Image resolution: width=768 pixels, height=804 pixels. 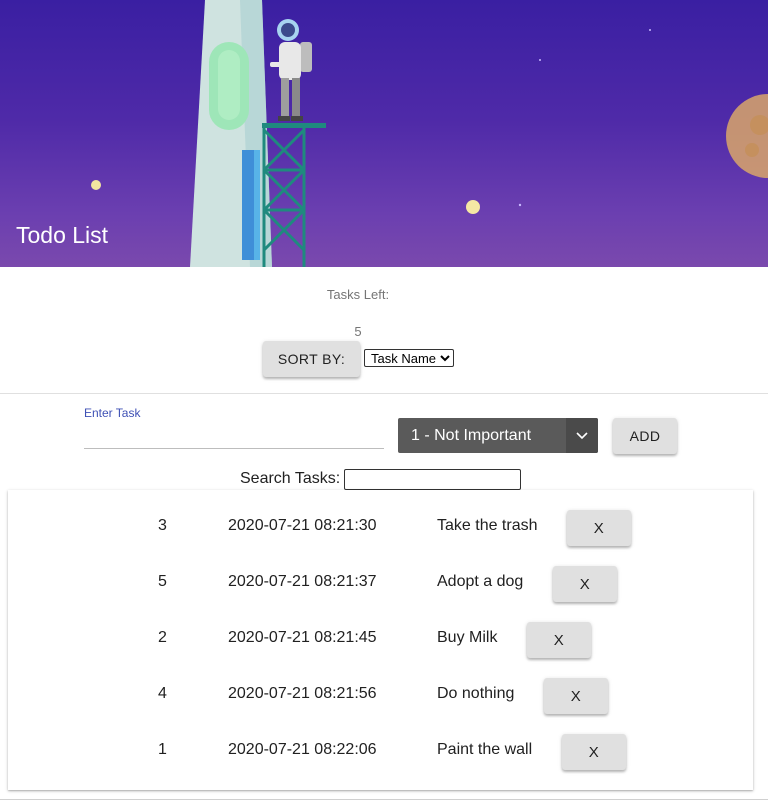 What do you see at coordinates (234, 435) in the screenshot?
I see `enter-task-input` at bounding box center [234, 435].